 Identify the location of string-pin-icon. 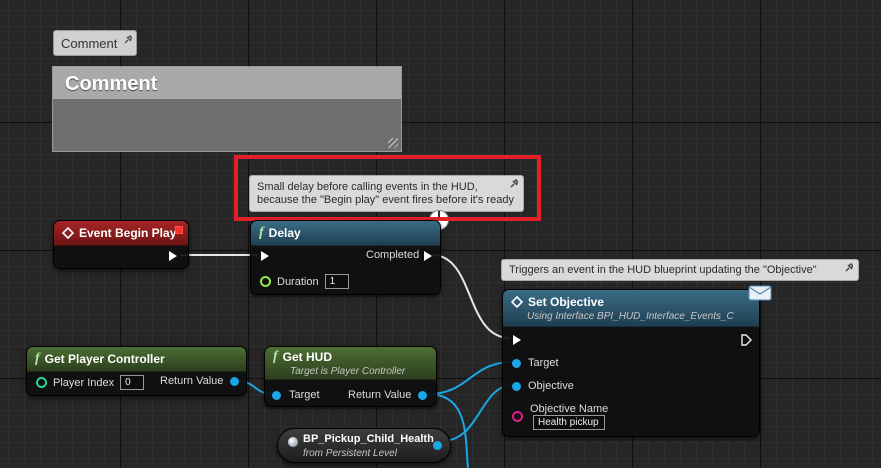
(517, 416).